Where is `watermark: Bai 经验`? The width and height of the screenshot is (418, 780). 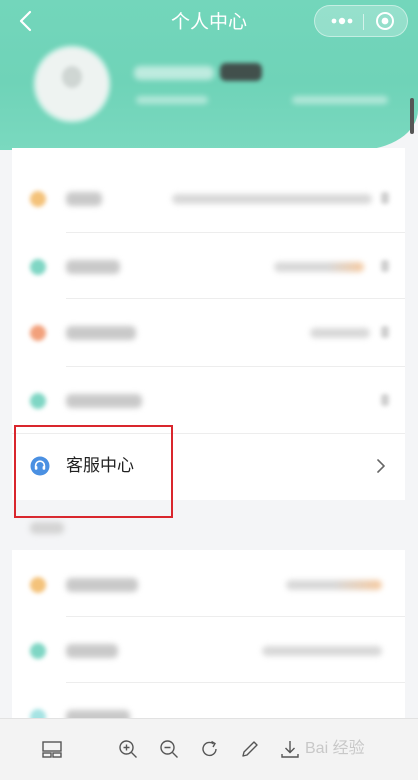 watermark: Bai 经验 is located at coordinates (335, 748).